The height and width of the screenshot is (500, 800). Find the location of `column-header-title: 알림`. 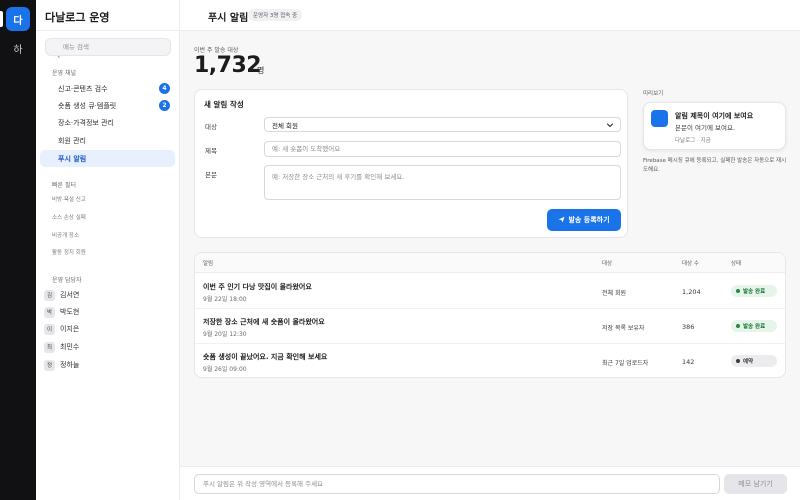

column-header-title: 알림 is located at coordinates (208, 264).